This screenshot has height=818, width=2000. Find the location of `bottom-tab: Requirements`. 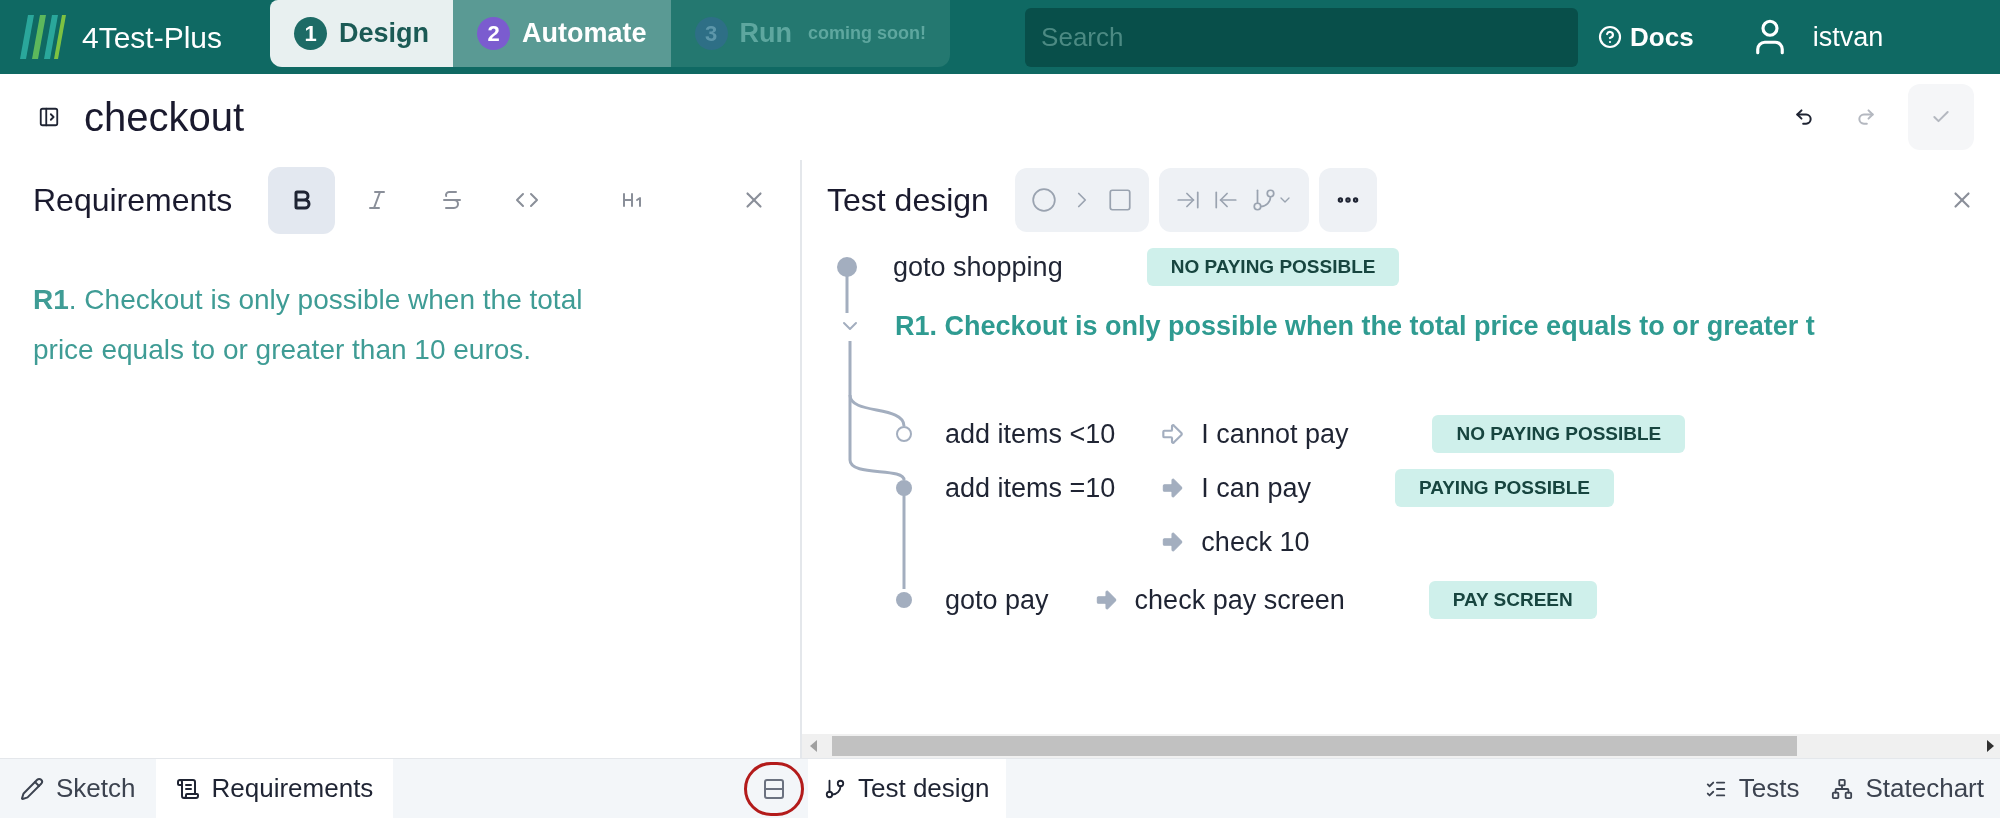

bottom-tab: Requirements is located at coordinates (274, 788).